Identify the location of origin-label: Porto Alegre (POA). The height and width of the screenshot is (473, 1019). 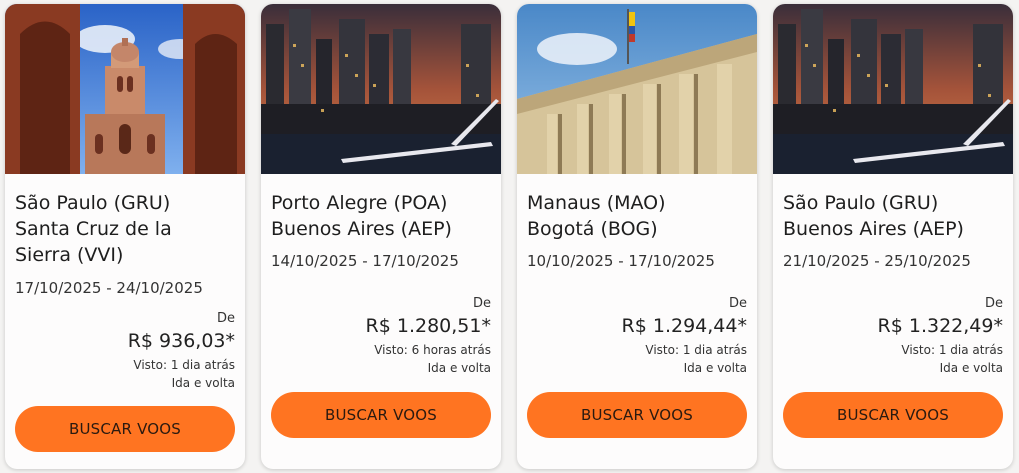
(359, 203).